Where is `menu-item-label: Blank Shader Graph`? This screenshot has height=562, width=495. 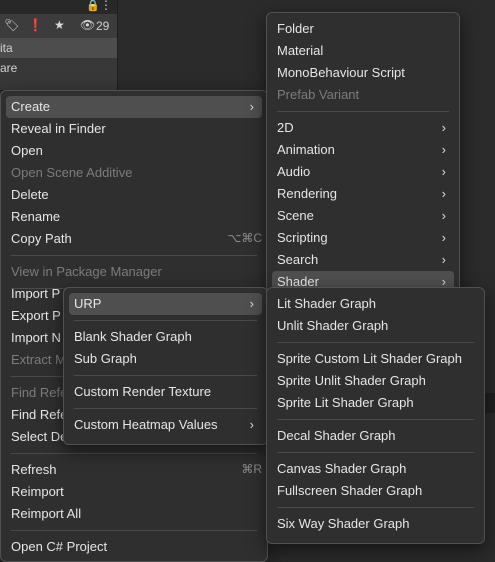
menu-item-label: Blank Shader Graph is located at coordinates (133, 336).